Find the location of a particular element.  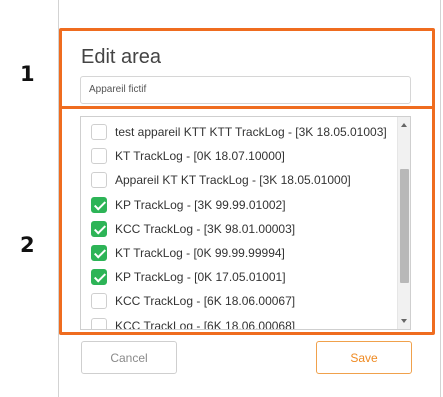

callout-number-2: 2 is located at coordinates (27, 245).